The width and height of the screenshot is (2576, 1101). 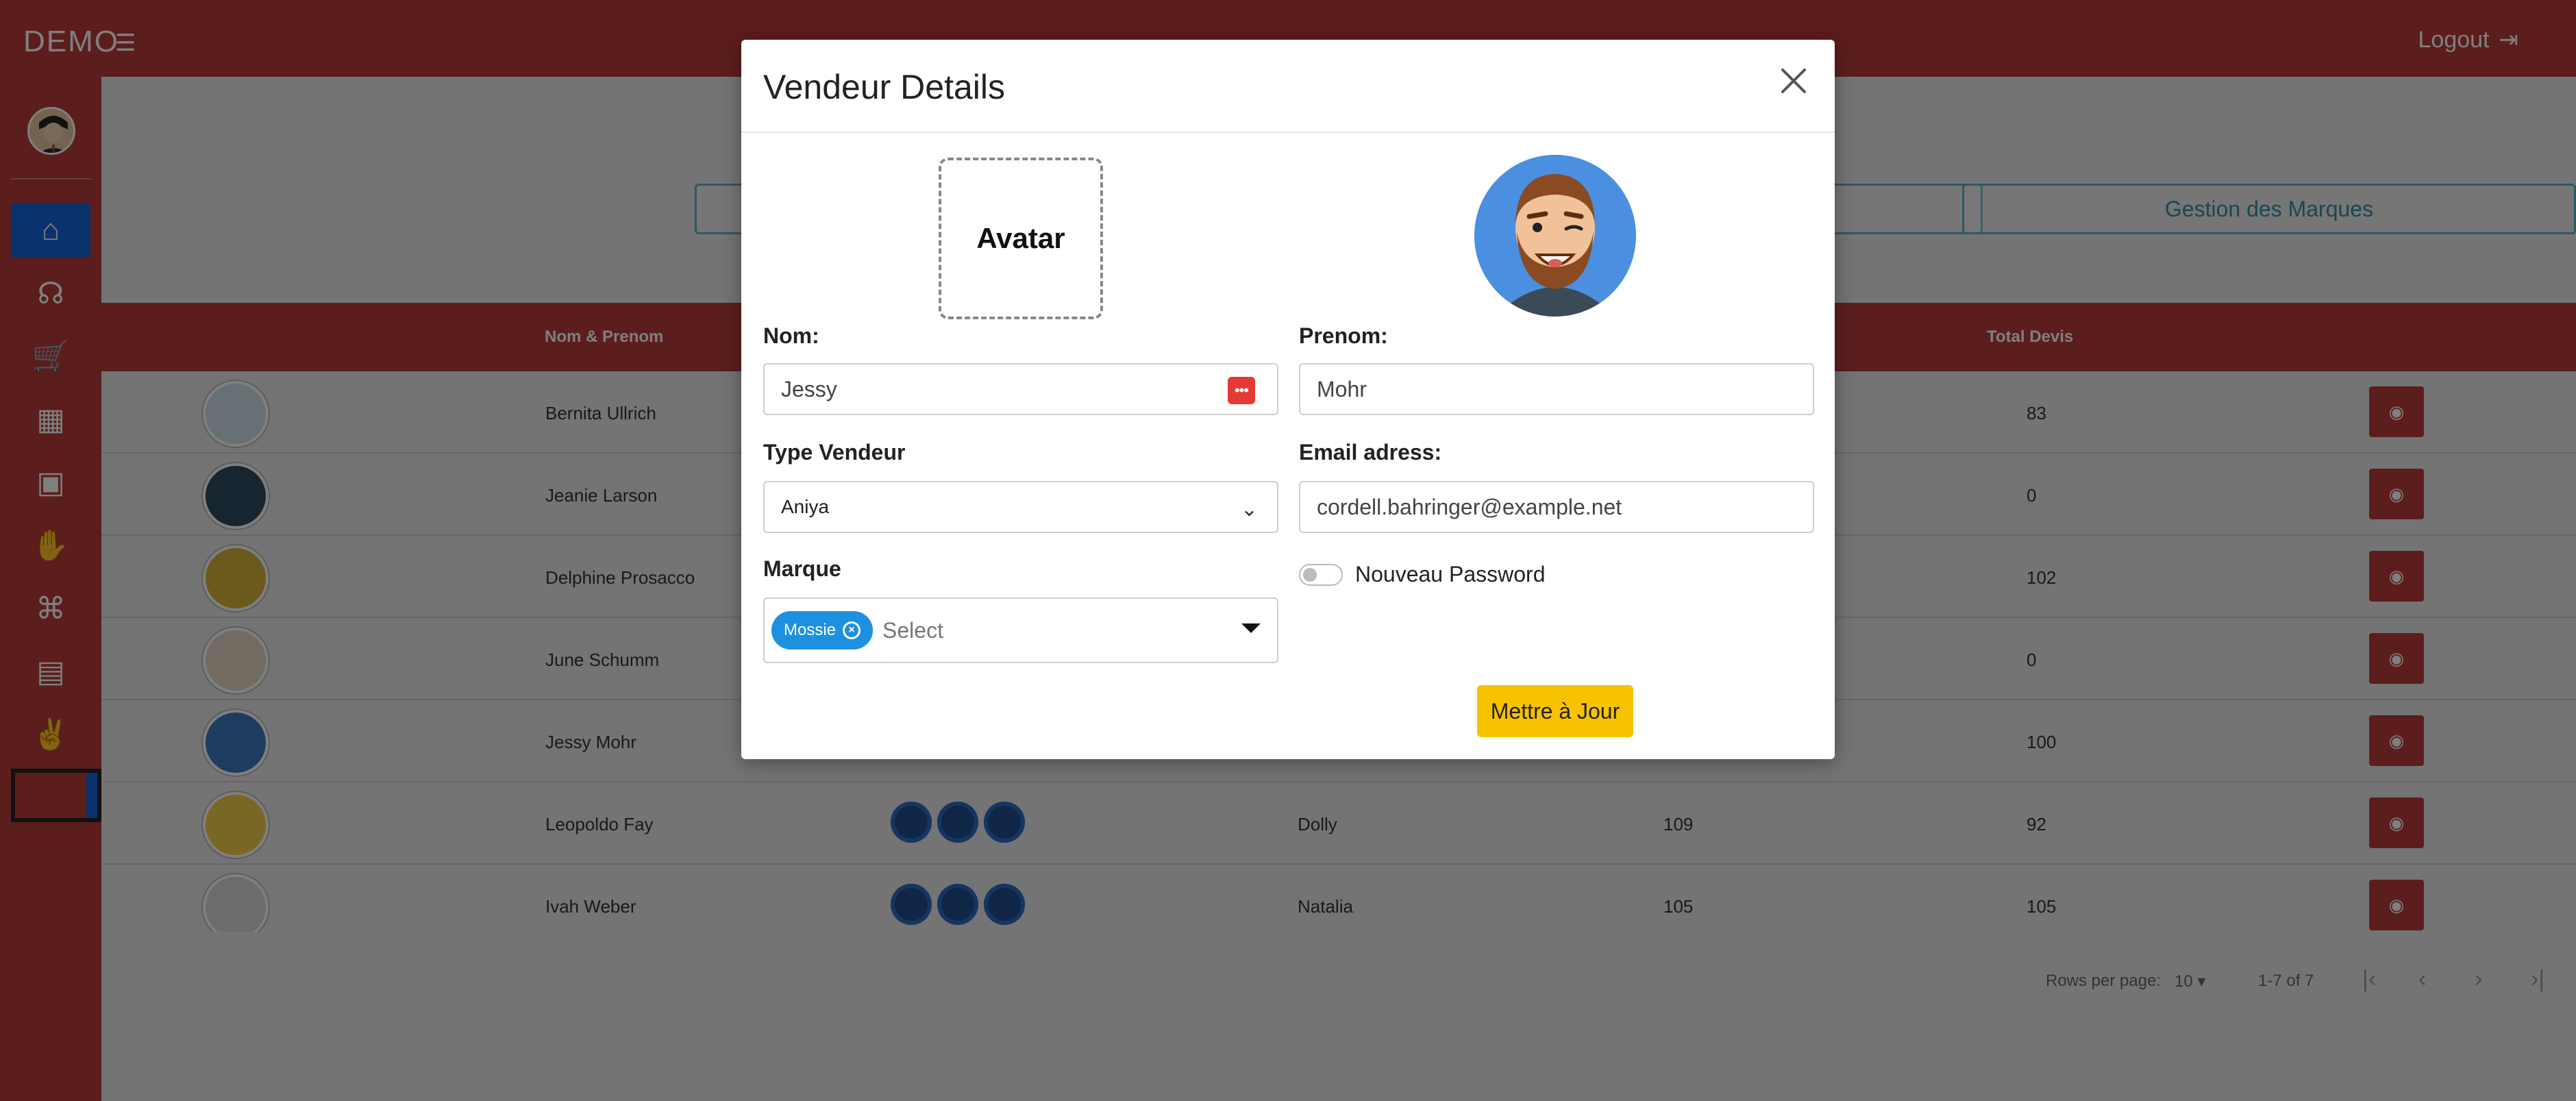 I want to click on marque-chip-label: Mossie, so click(x=810, y=630).